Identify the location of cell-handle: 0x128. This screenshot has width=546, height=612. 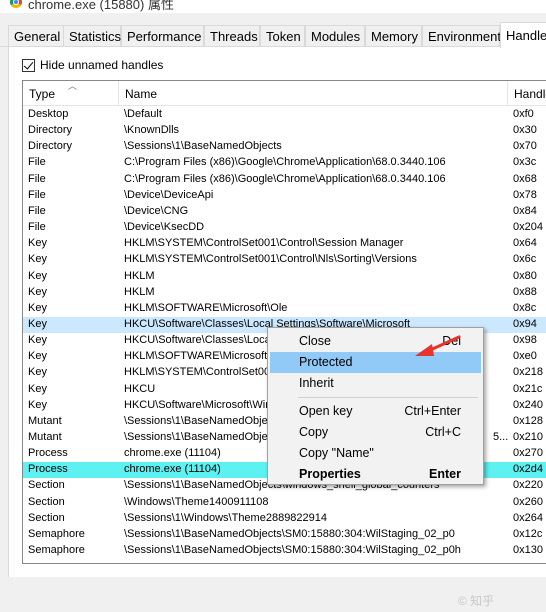
(528, 420).